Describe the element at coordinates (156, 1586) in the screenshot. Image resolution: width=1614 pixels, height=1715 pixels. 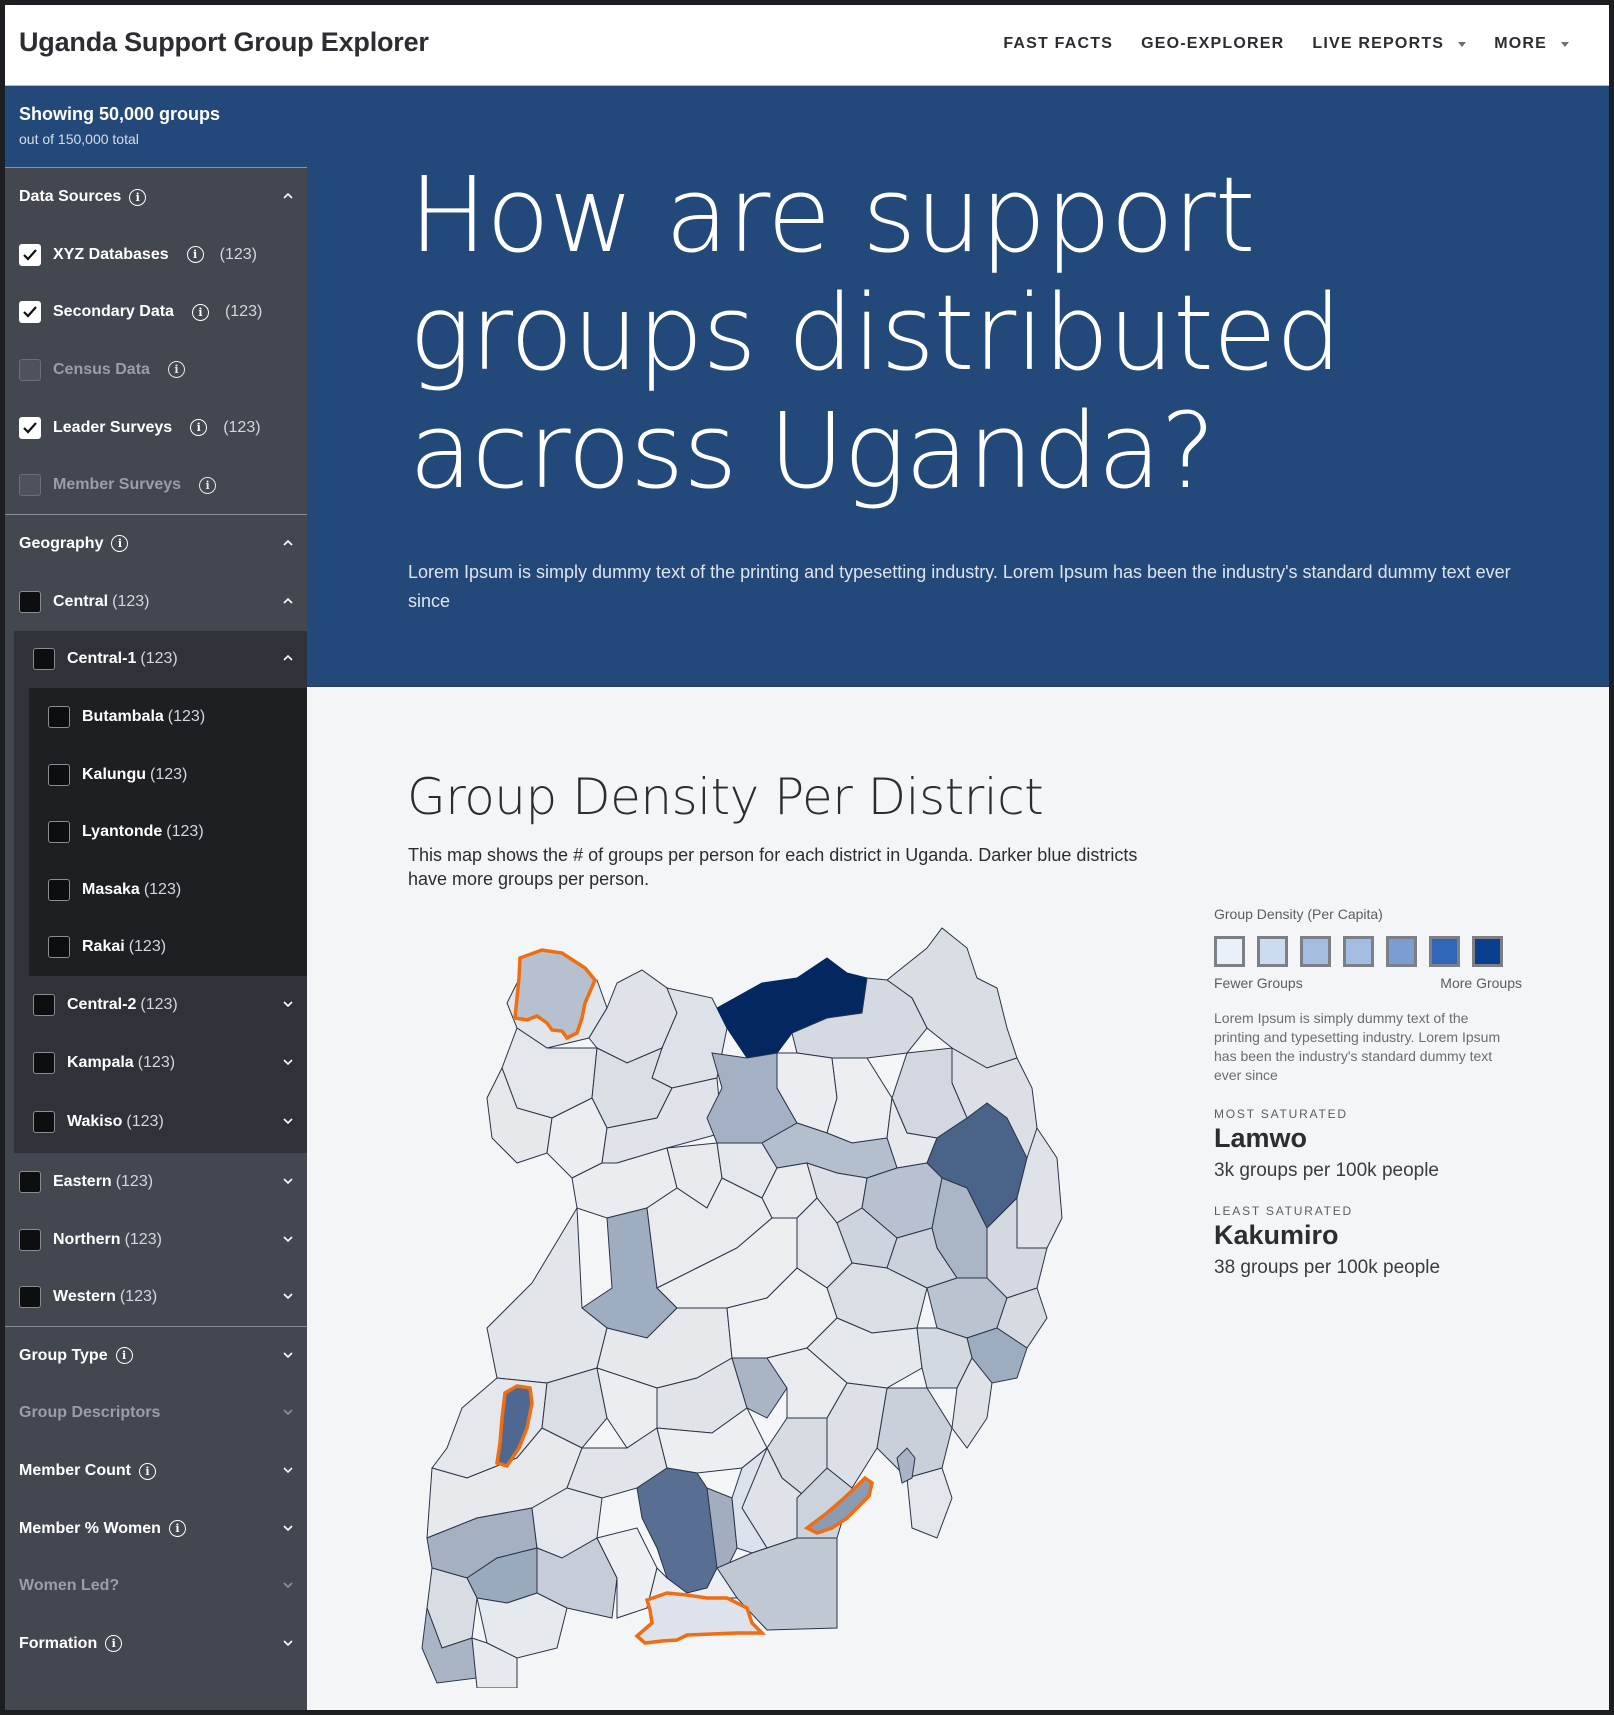
I see `filter-women-led: Women Led?` at that location.